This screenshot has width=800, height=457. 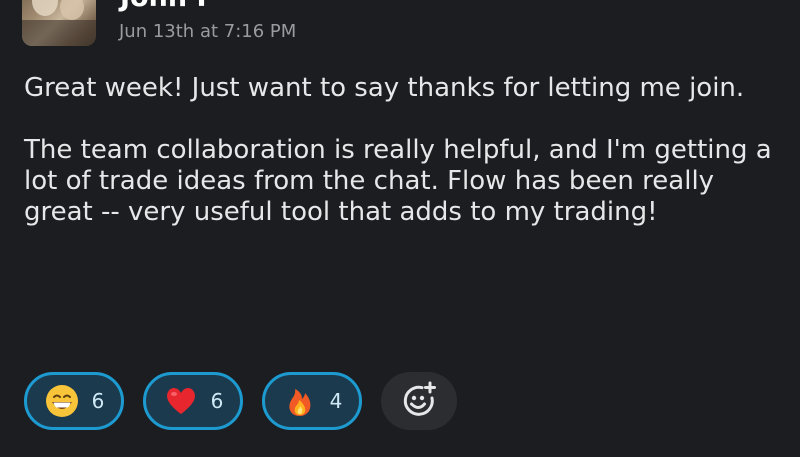 I want to click on reaction-heart: 6, so click(x=193, y=401).